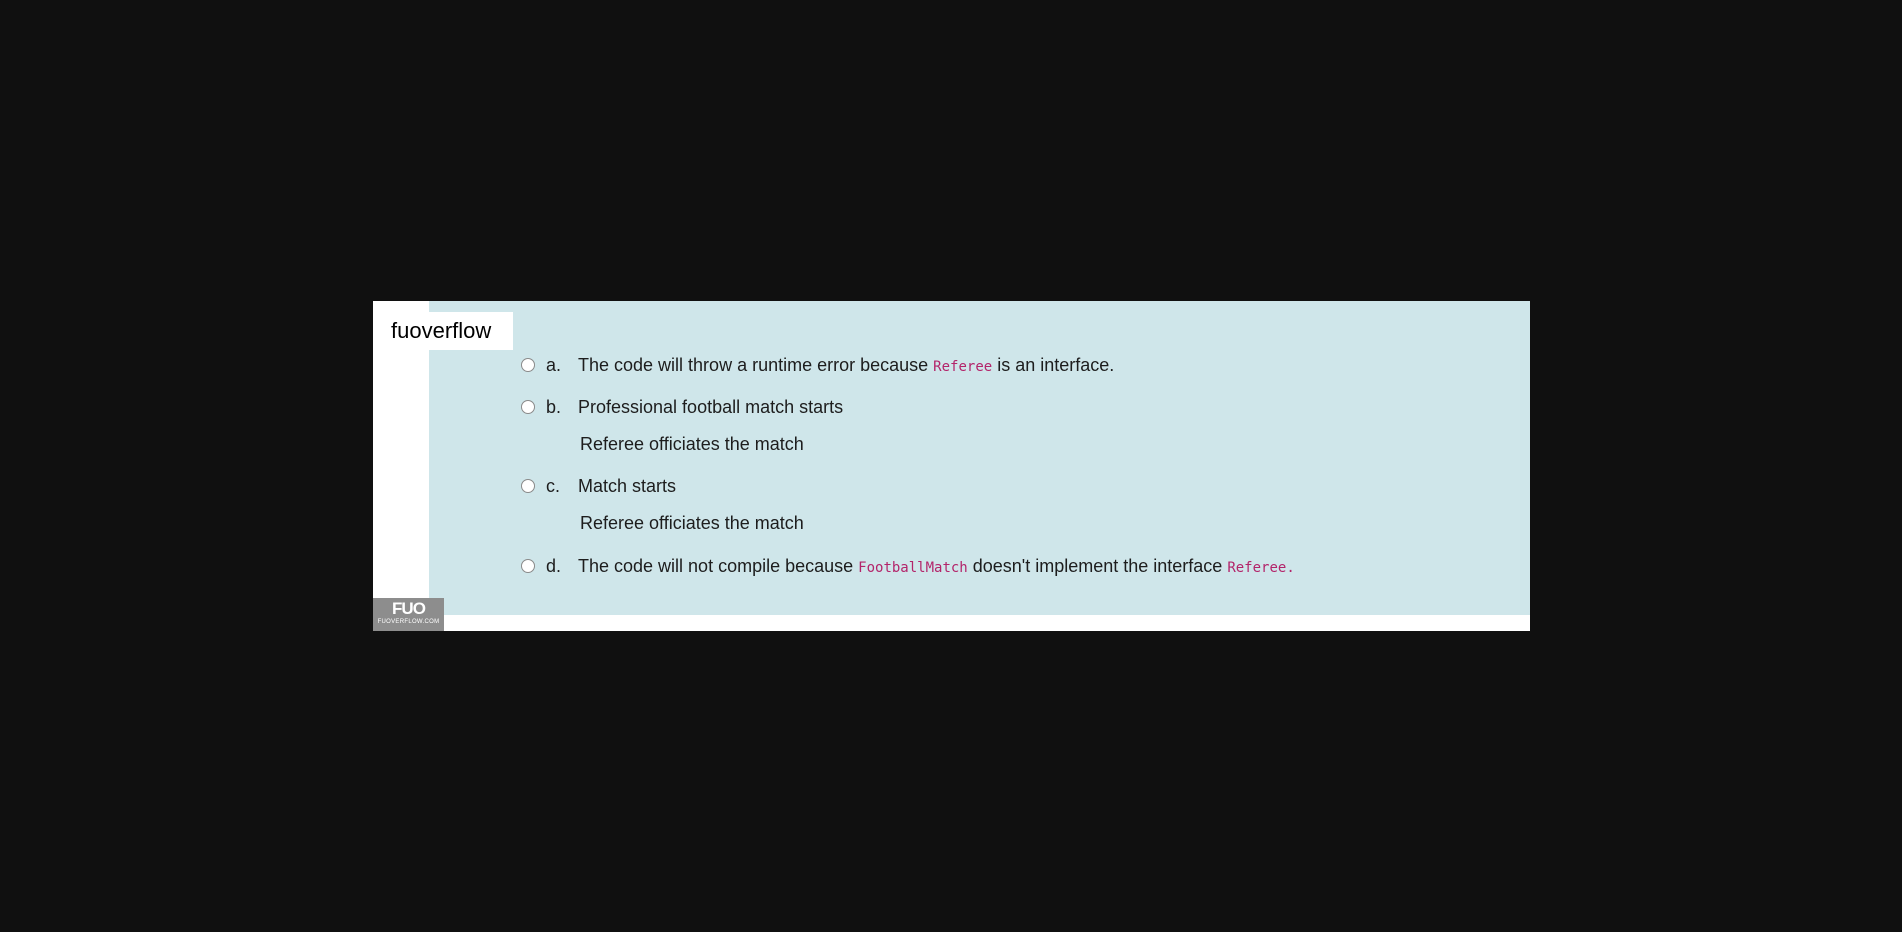 Image resolution: width=1902 pixels, height=932 pixels. What do you see at coordinates (554, 364) in the screenshot?
I see `option-letter: a.` at bounding box center [554, 364].